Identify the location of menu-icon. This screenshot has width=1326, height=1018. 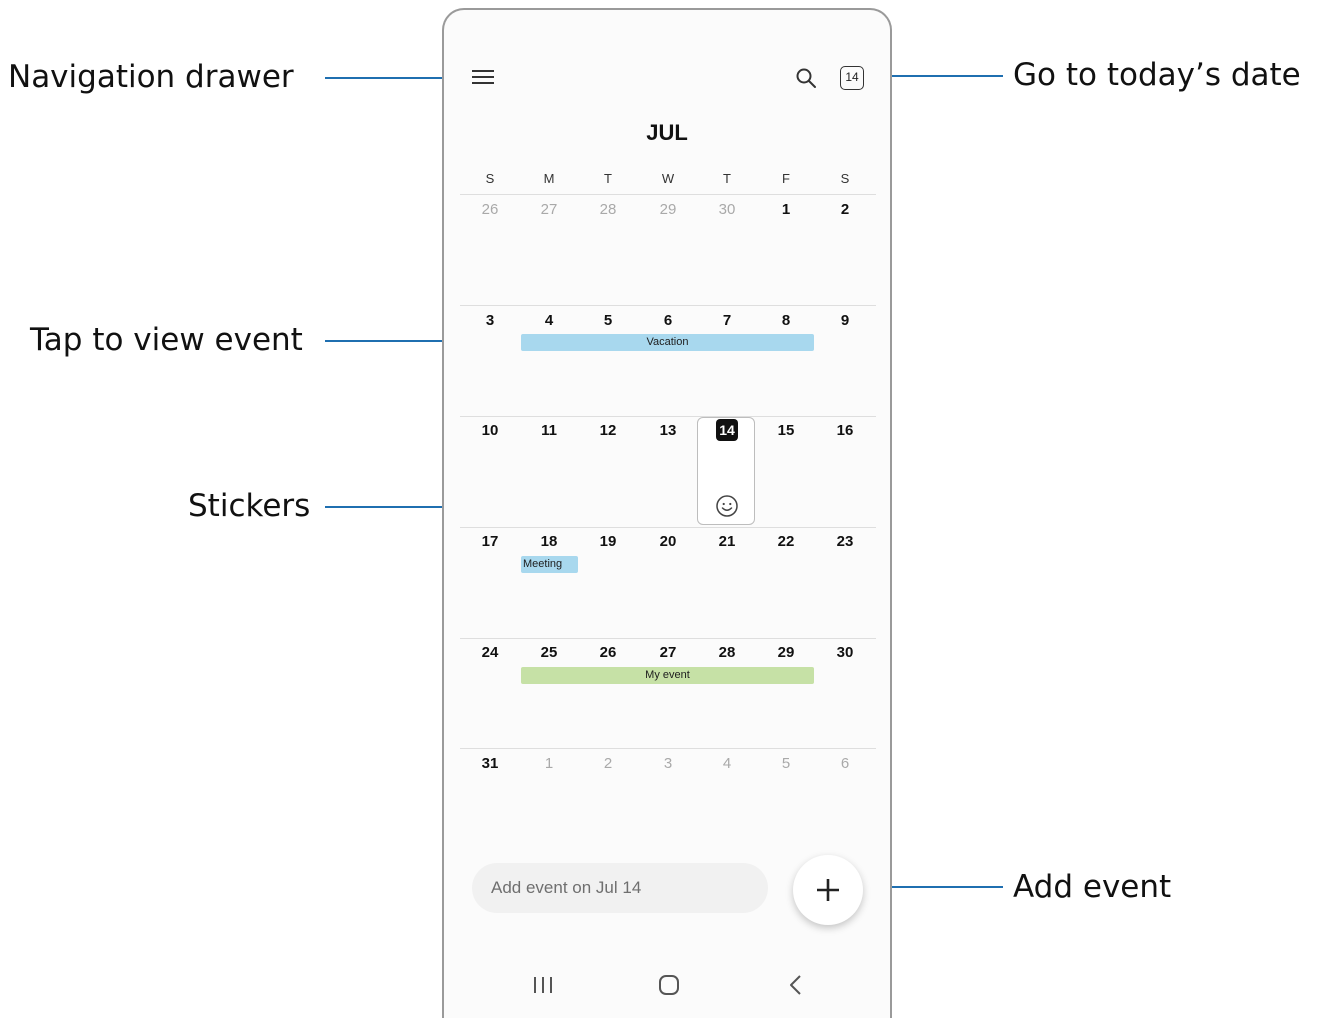
(483, 78).